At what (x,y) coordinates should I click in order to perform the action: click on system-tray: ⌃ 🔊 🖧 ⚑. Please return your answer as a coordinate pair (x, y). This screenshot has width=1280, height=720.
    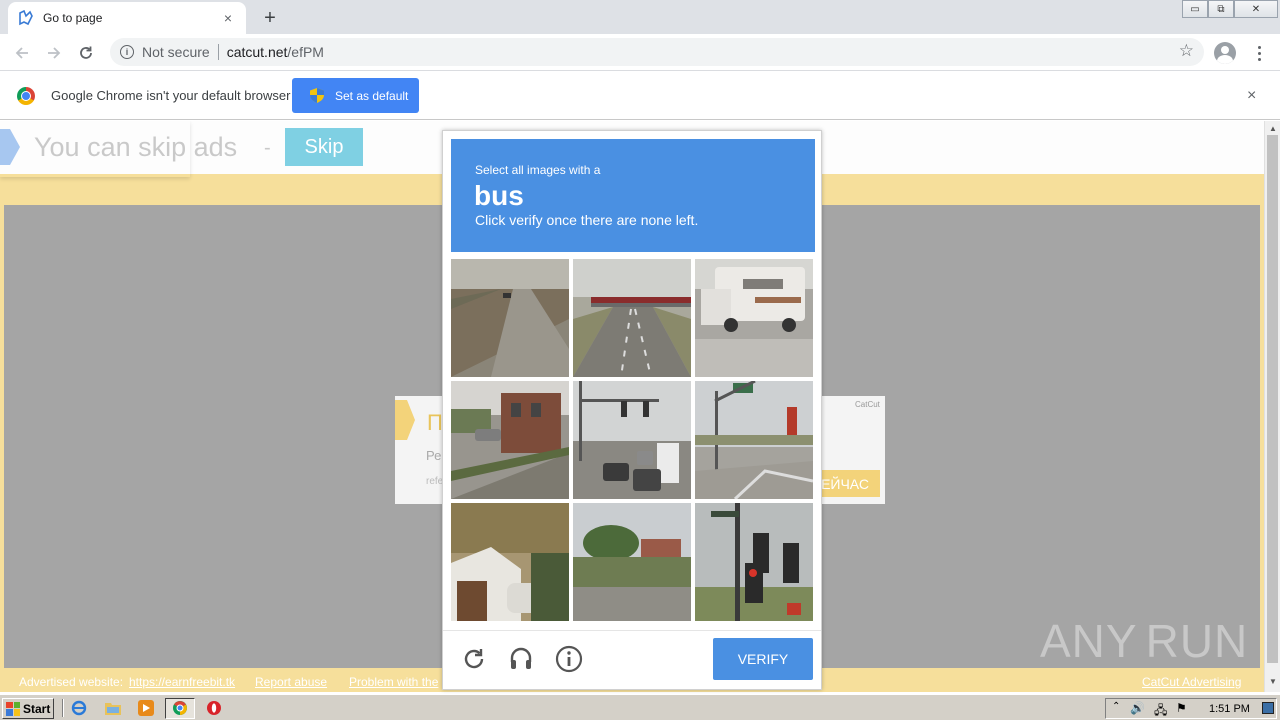
    Looking at the image, I should click on (1191, 708).